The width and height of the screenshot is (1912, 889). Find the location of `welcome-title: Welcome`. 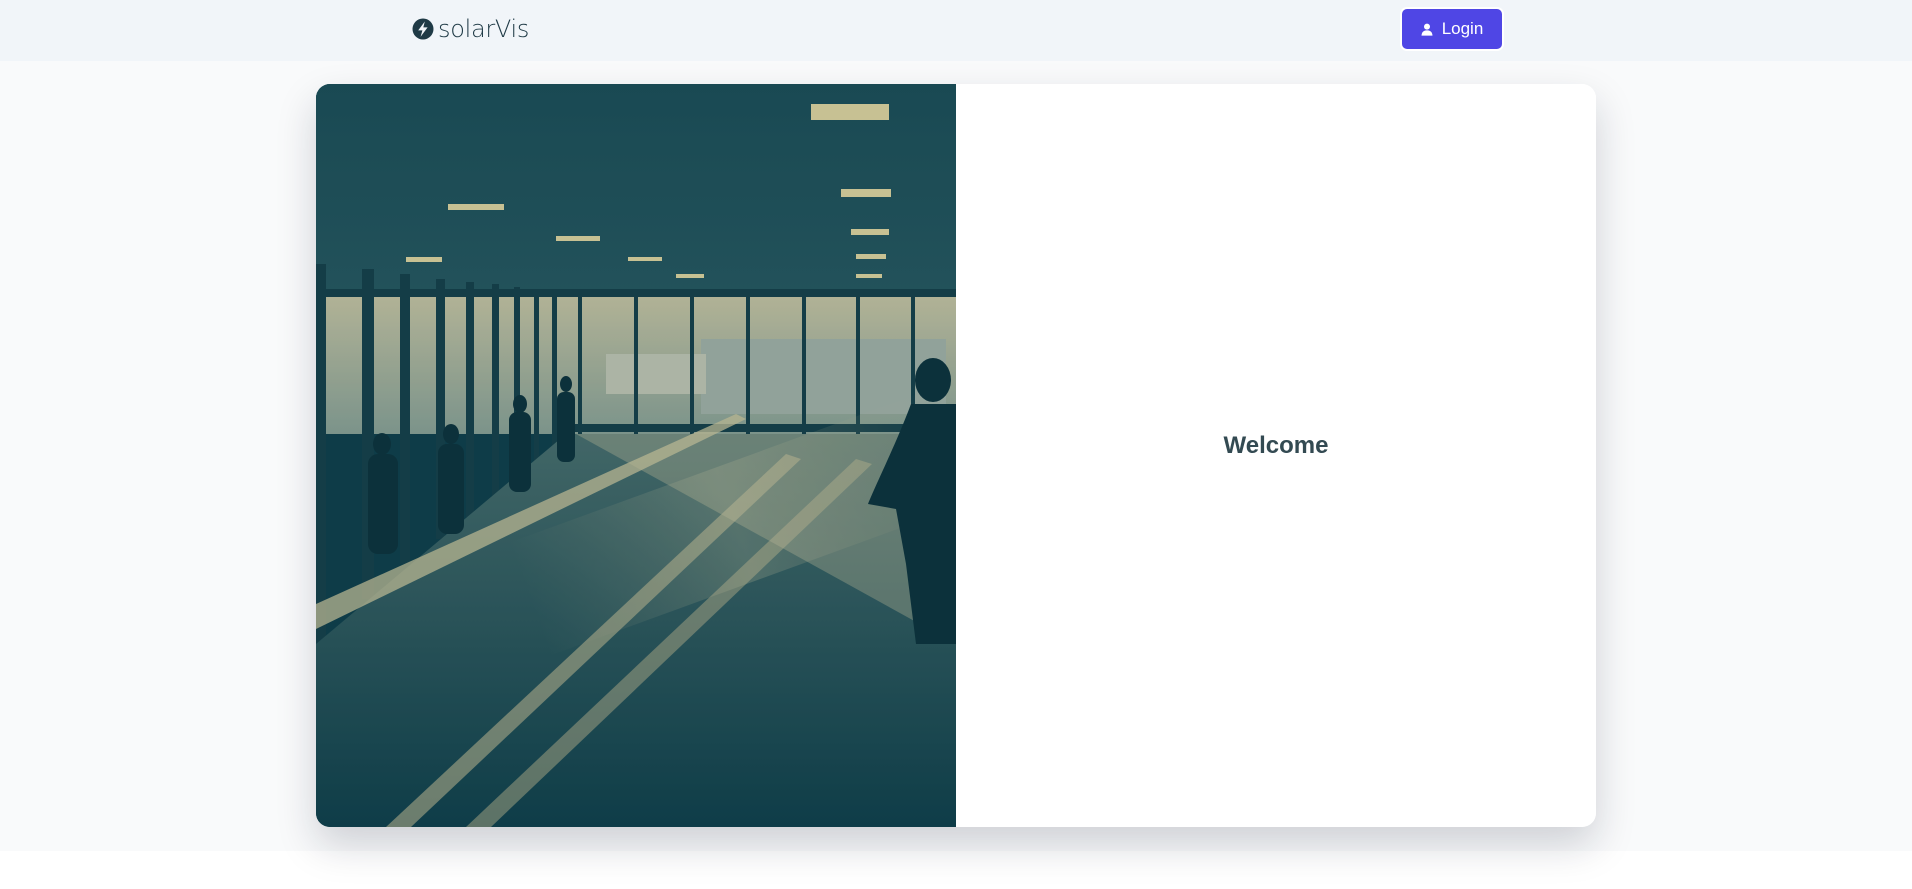

welcome-title: Welcome is located at coordinates (1276, 445).